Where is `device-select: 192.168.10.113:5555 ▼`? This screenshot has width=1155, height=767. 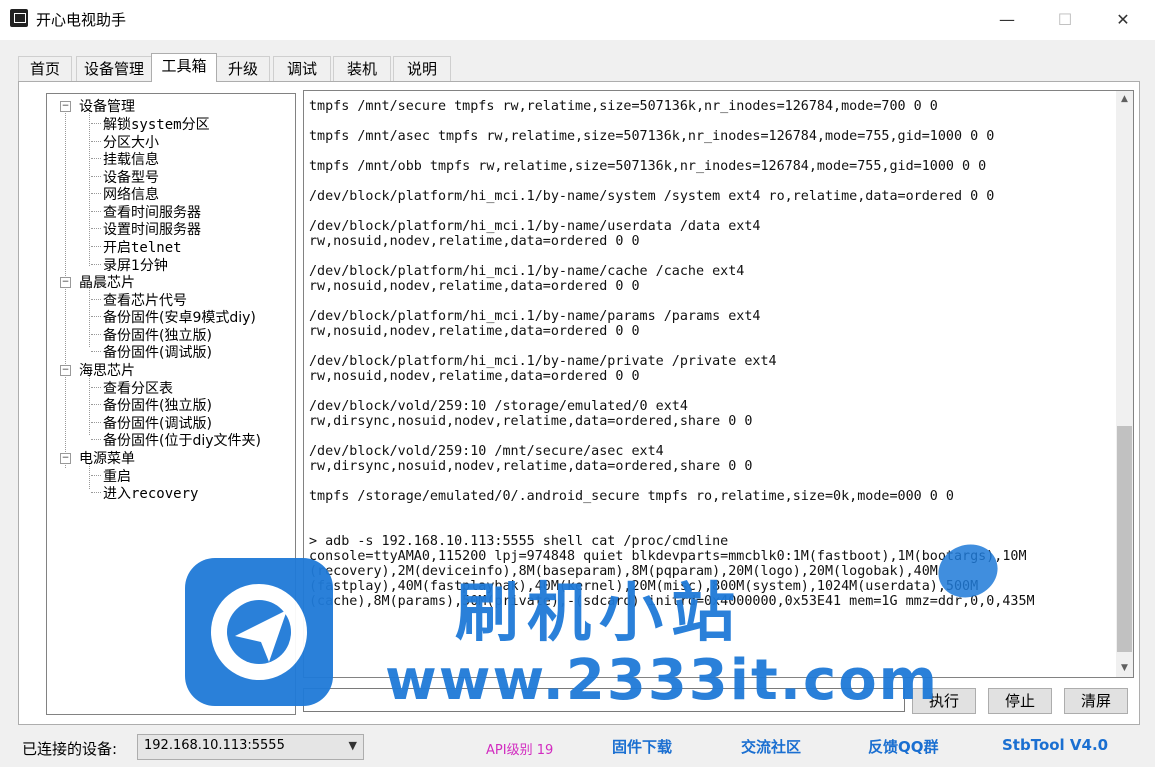
device-select: 192.168.10.113:5555 ▼ is located at coordinates (250, 747).